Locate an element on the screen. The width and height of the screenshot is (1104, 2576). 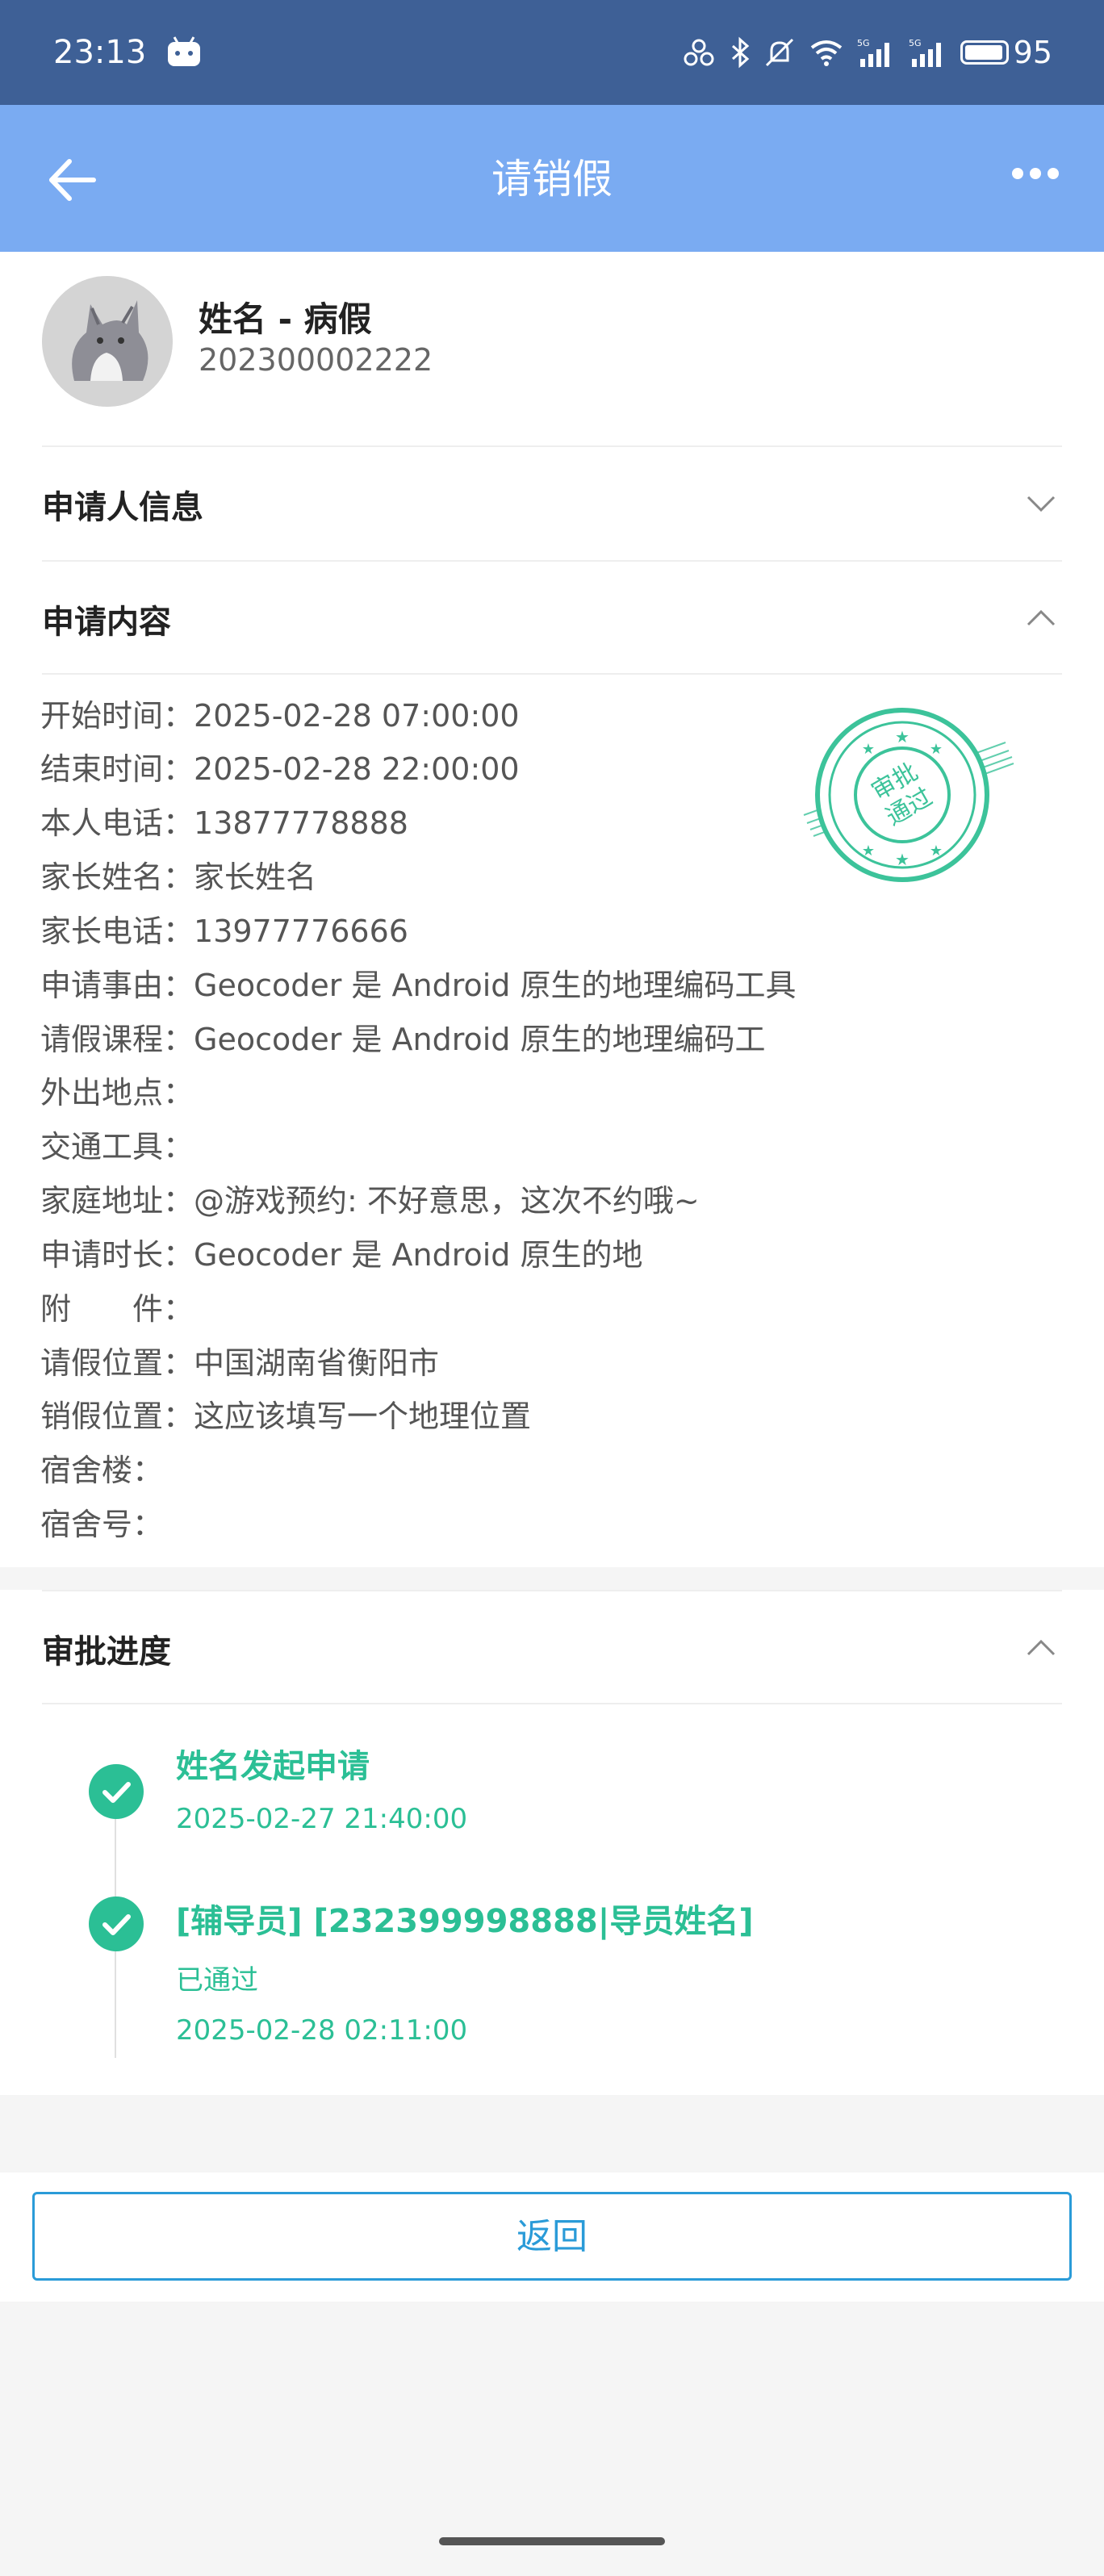
detail-row: 家庭地址：@游戏预约: 不好意思，这次不约哦~ is located at coordinates (370, 1201).